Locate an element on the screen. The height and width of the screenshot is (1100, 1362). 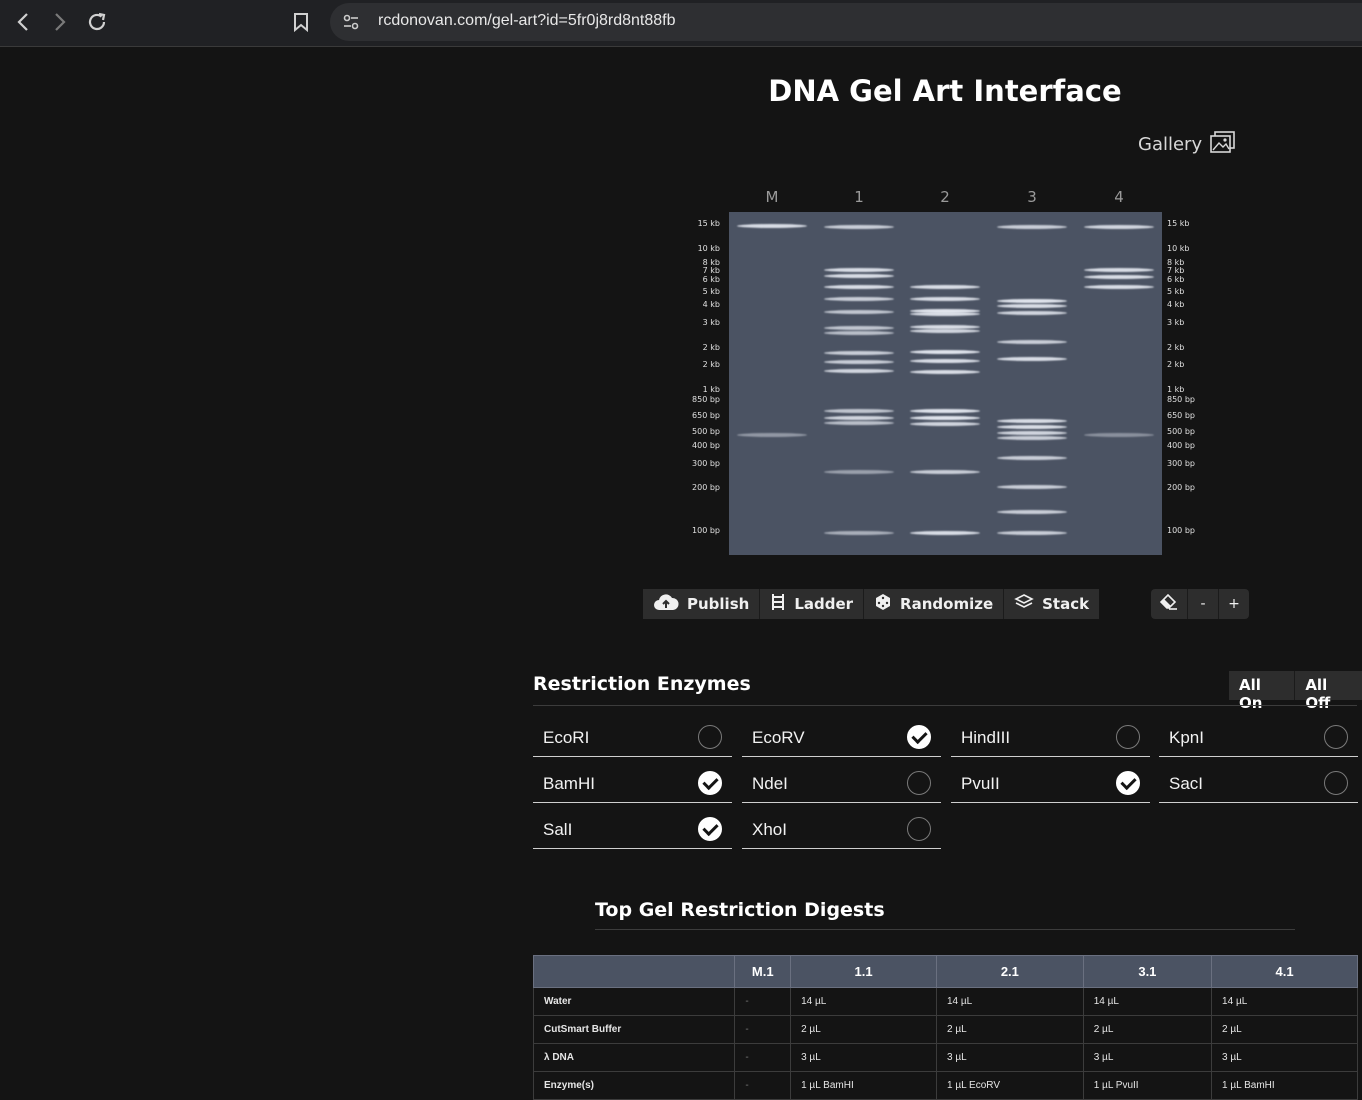
eraser-button is located at coordinates (1169, 604).